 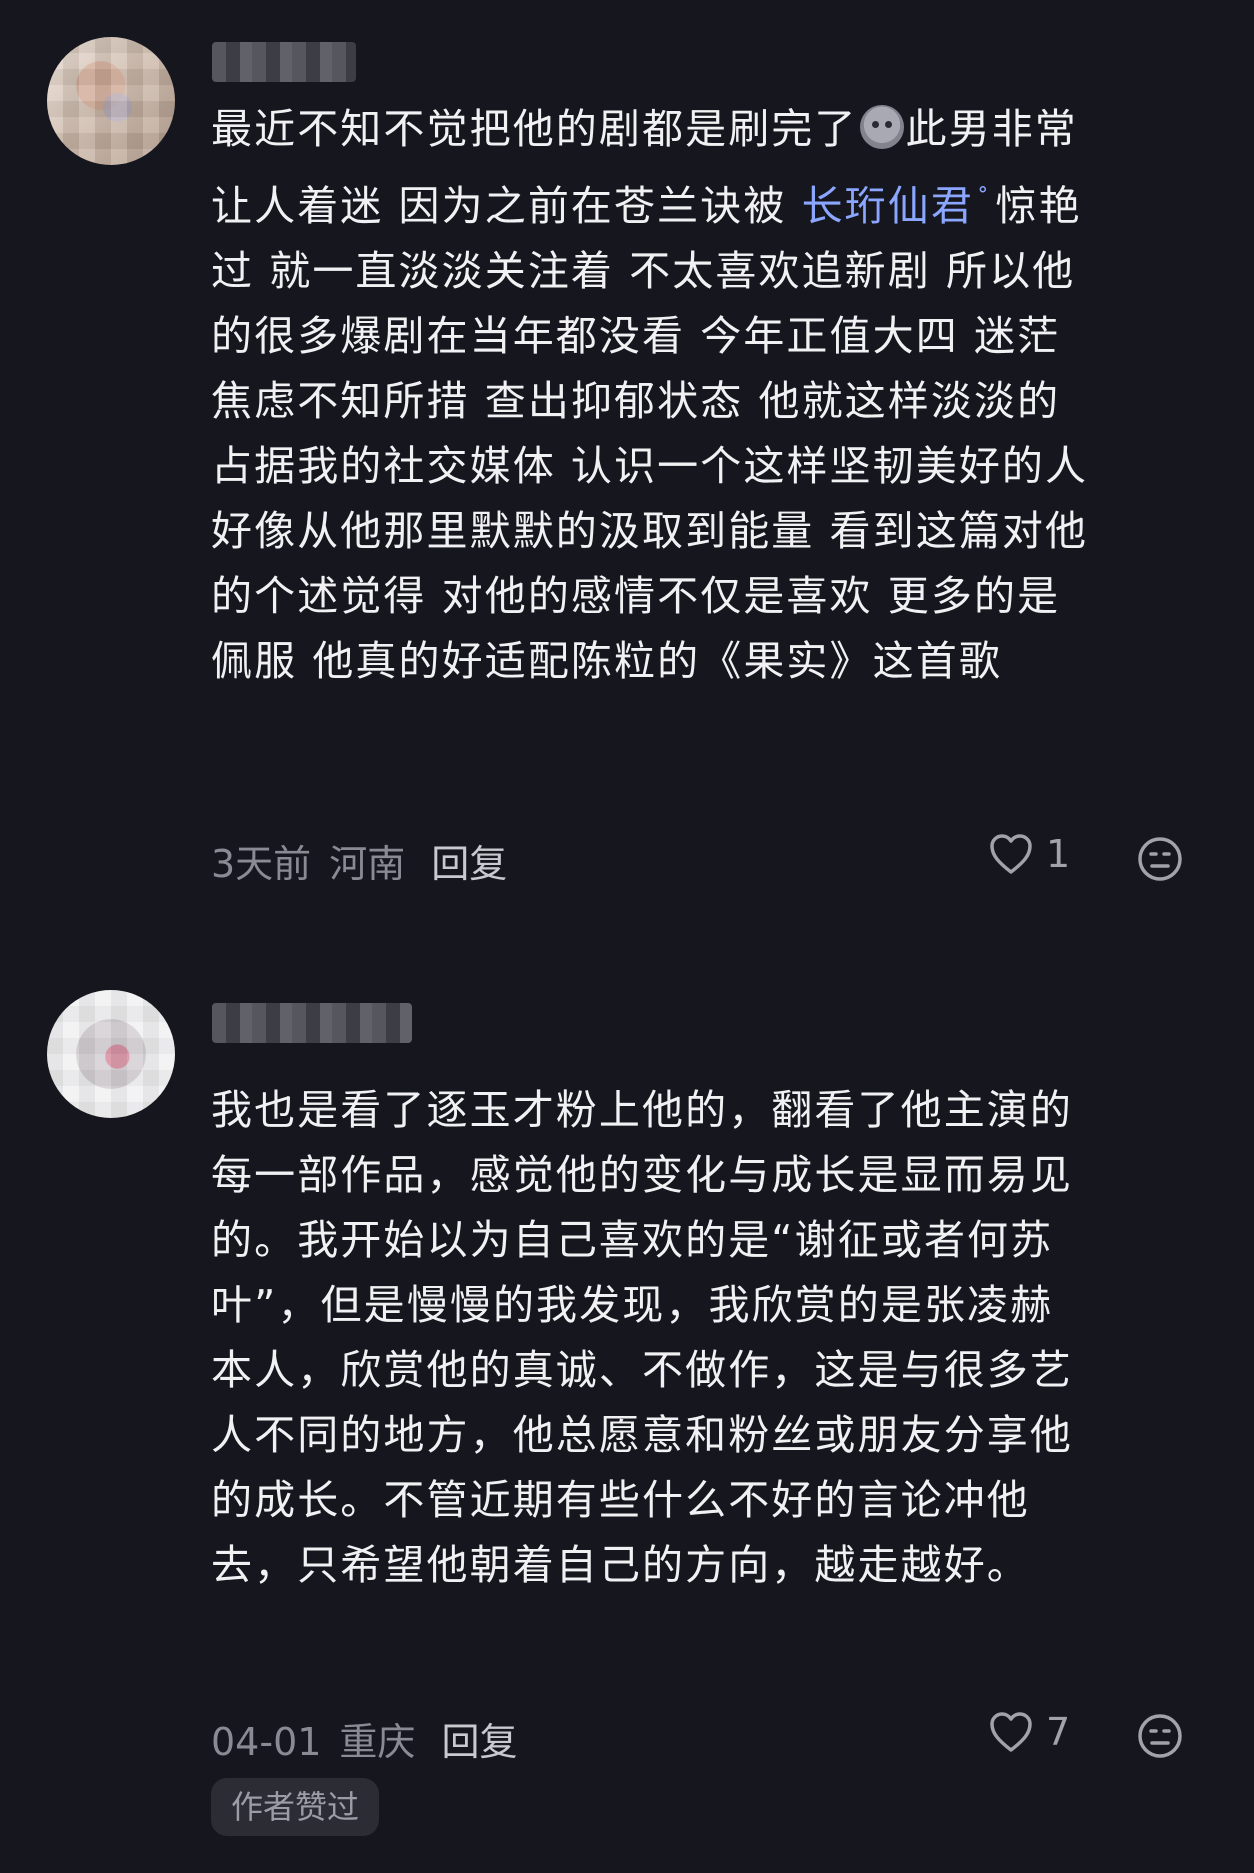 I want to click on like-count: 7, so click(x=1058, y=1732).